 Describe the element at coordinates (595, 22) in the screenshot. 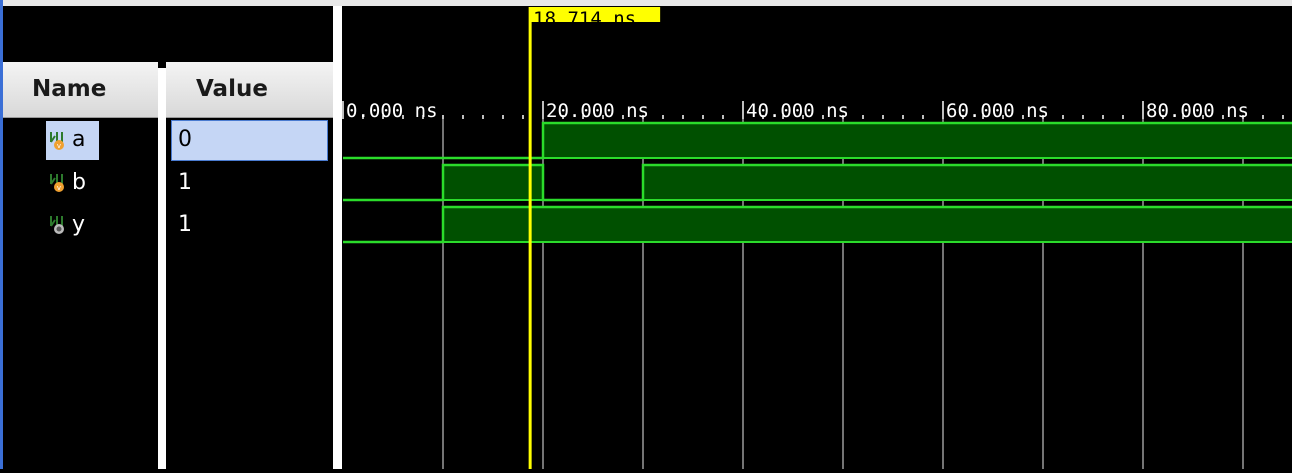

I see `cursor-label-mask` at that location.